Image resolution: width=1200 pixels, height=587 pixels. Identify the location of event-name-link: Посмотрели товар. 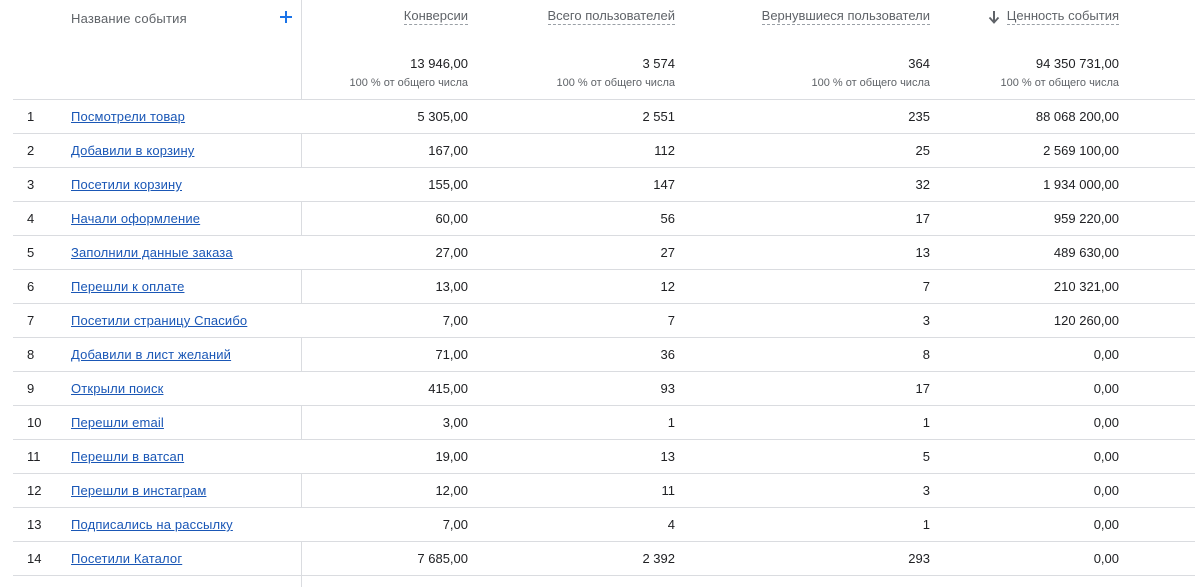
(128, 116).